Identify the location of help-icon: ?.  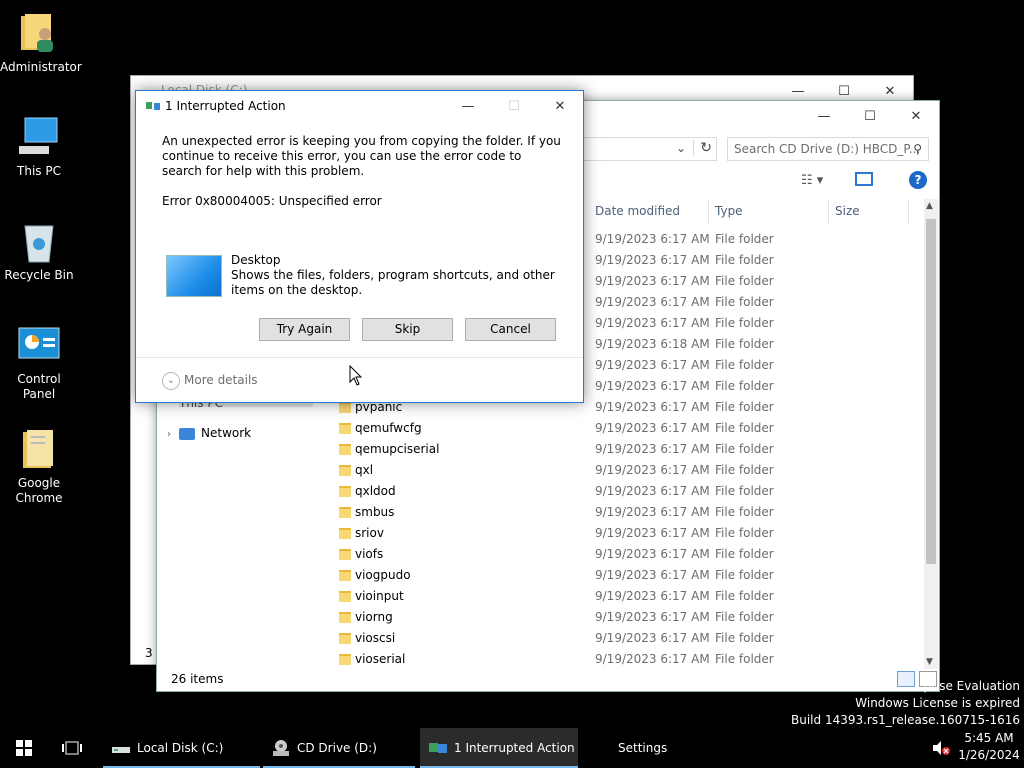
(918, 180).